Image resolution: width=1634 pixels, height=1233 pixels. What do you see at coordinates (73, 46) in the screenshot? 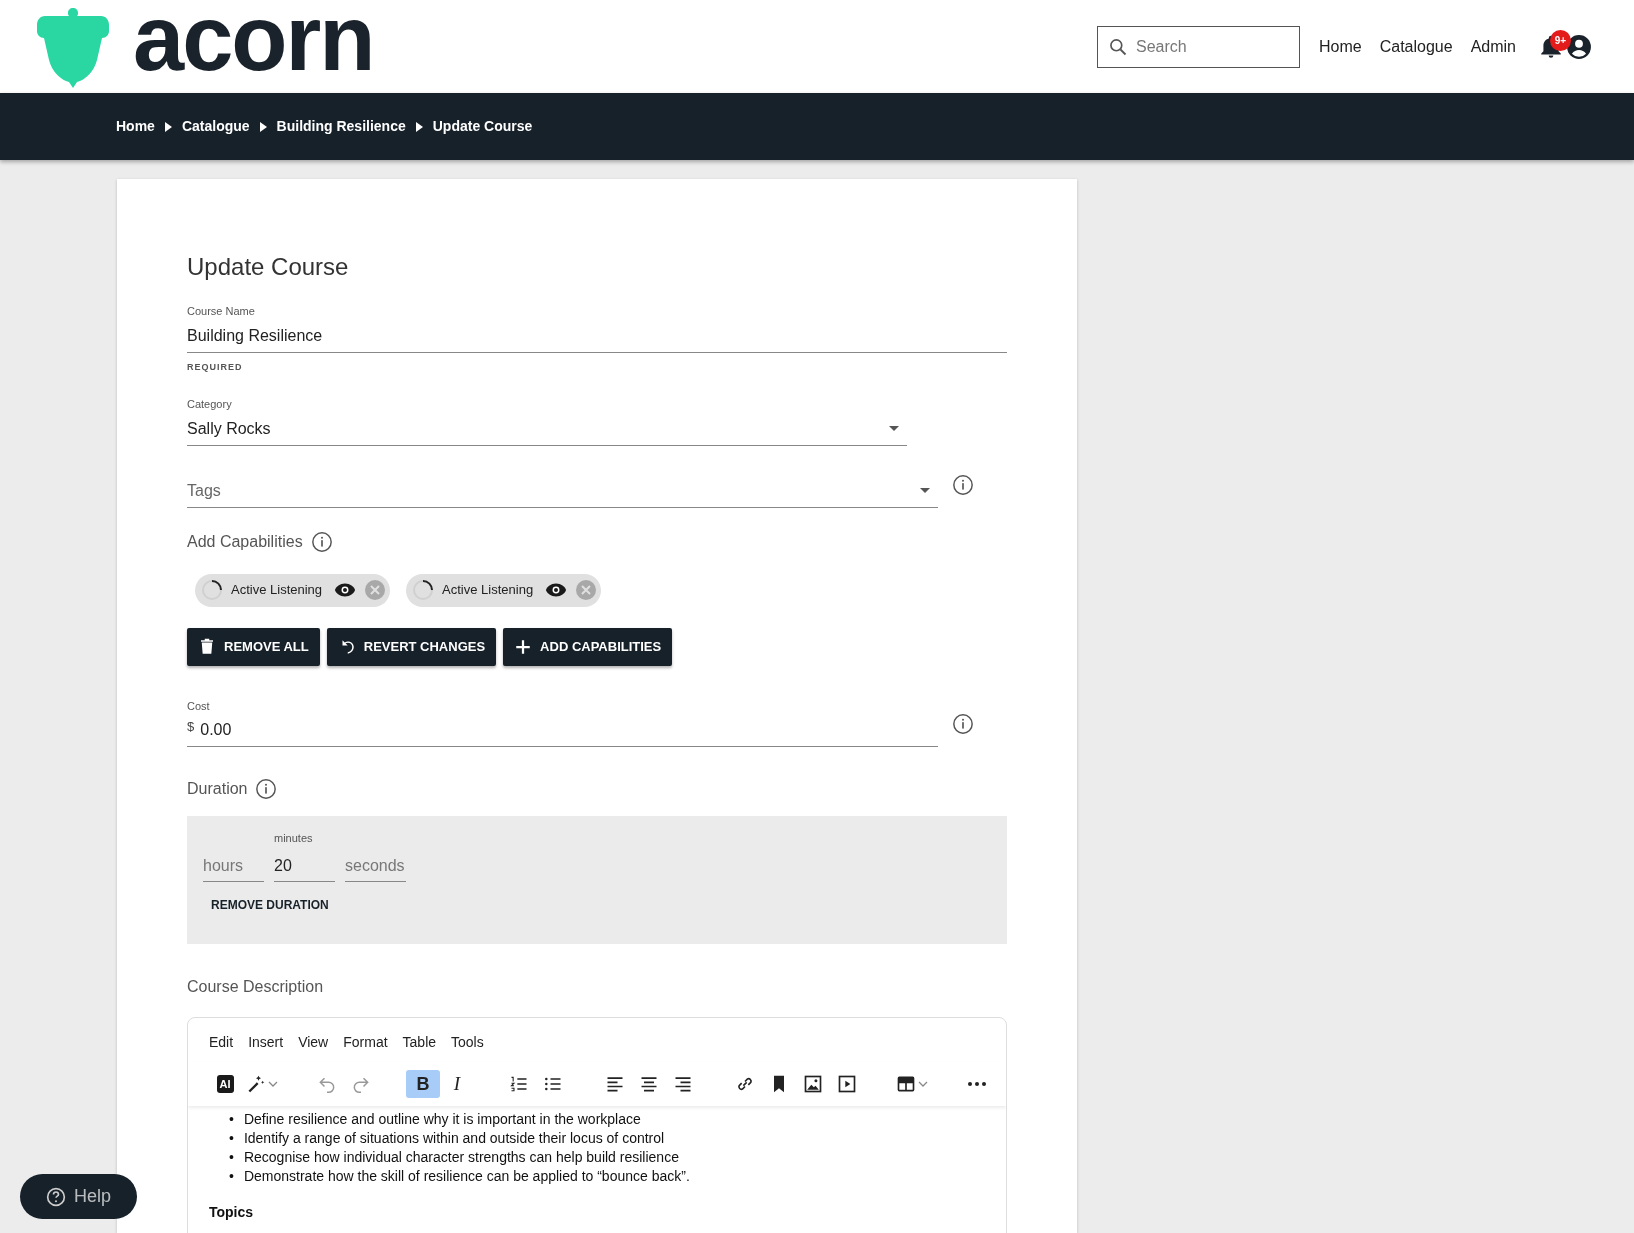
I see `acorn-logo-icon` at bounding box center [73, 46].